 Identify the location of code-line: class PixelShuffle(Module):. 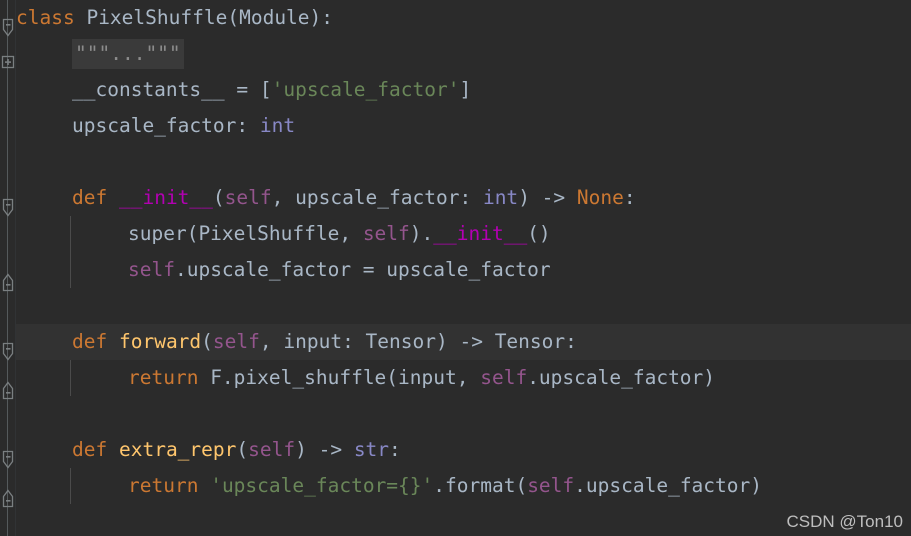
(463, 18).